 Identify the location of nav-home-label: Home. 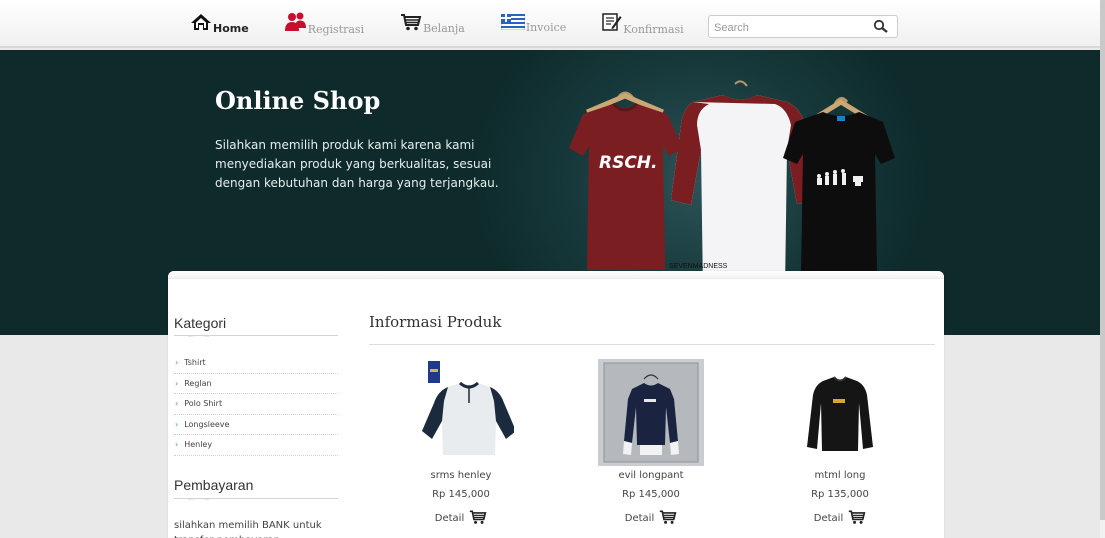
(231, 28).